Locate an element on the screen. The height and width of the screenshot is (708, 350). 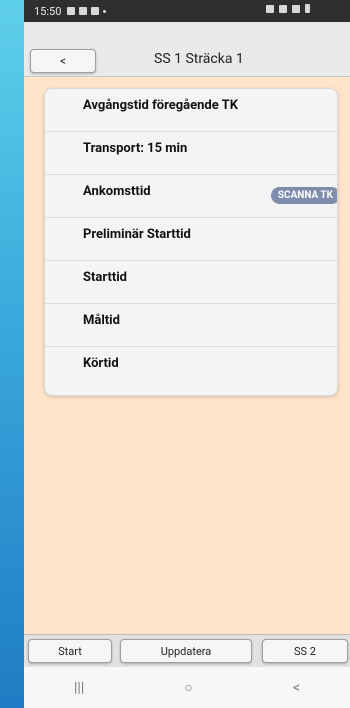
scan-tk-button: SCANNA TK is located at coordinates (303, 195).